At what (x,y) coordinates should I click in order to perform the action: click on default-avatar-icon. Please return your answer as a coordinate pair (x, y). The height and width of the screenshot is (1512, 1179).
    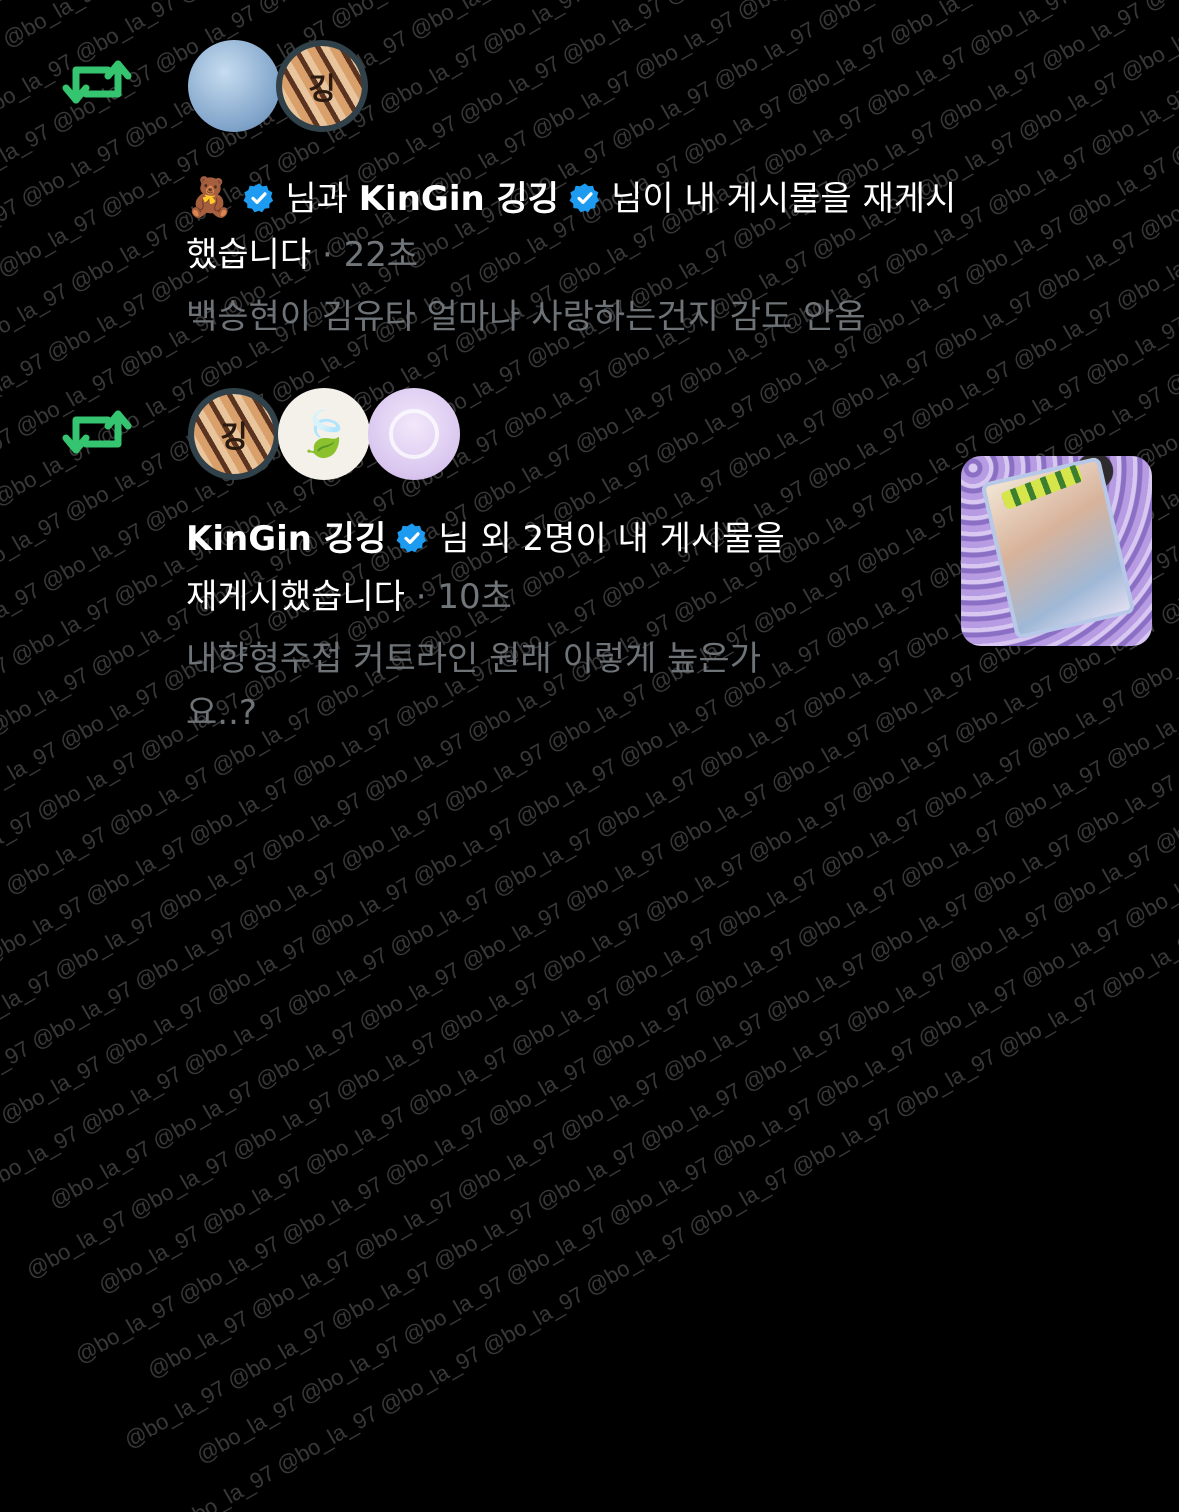
    Looking at the image, I should click on (414, 434).